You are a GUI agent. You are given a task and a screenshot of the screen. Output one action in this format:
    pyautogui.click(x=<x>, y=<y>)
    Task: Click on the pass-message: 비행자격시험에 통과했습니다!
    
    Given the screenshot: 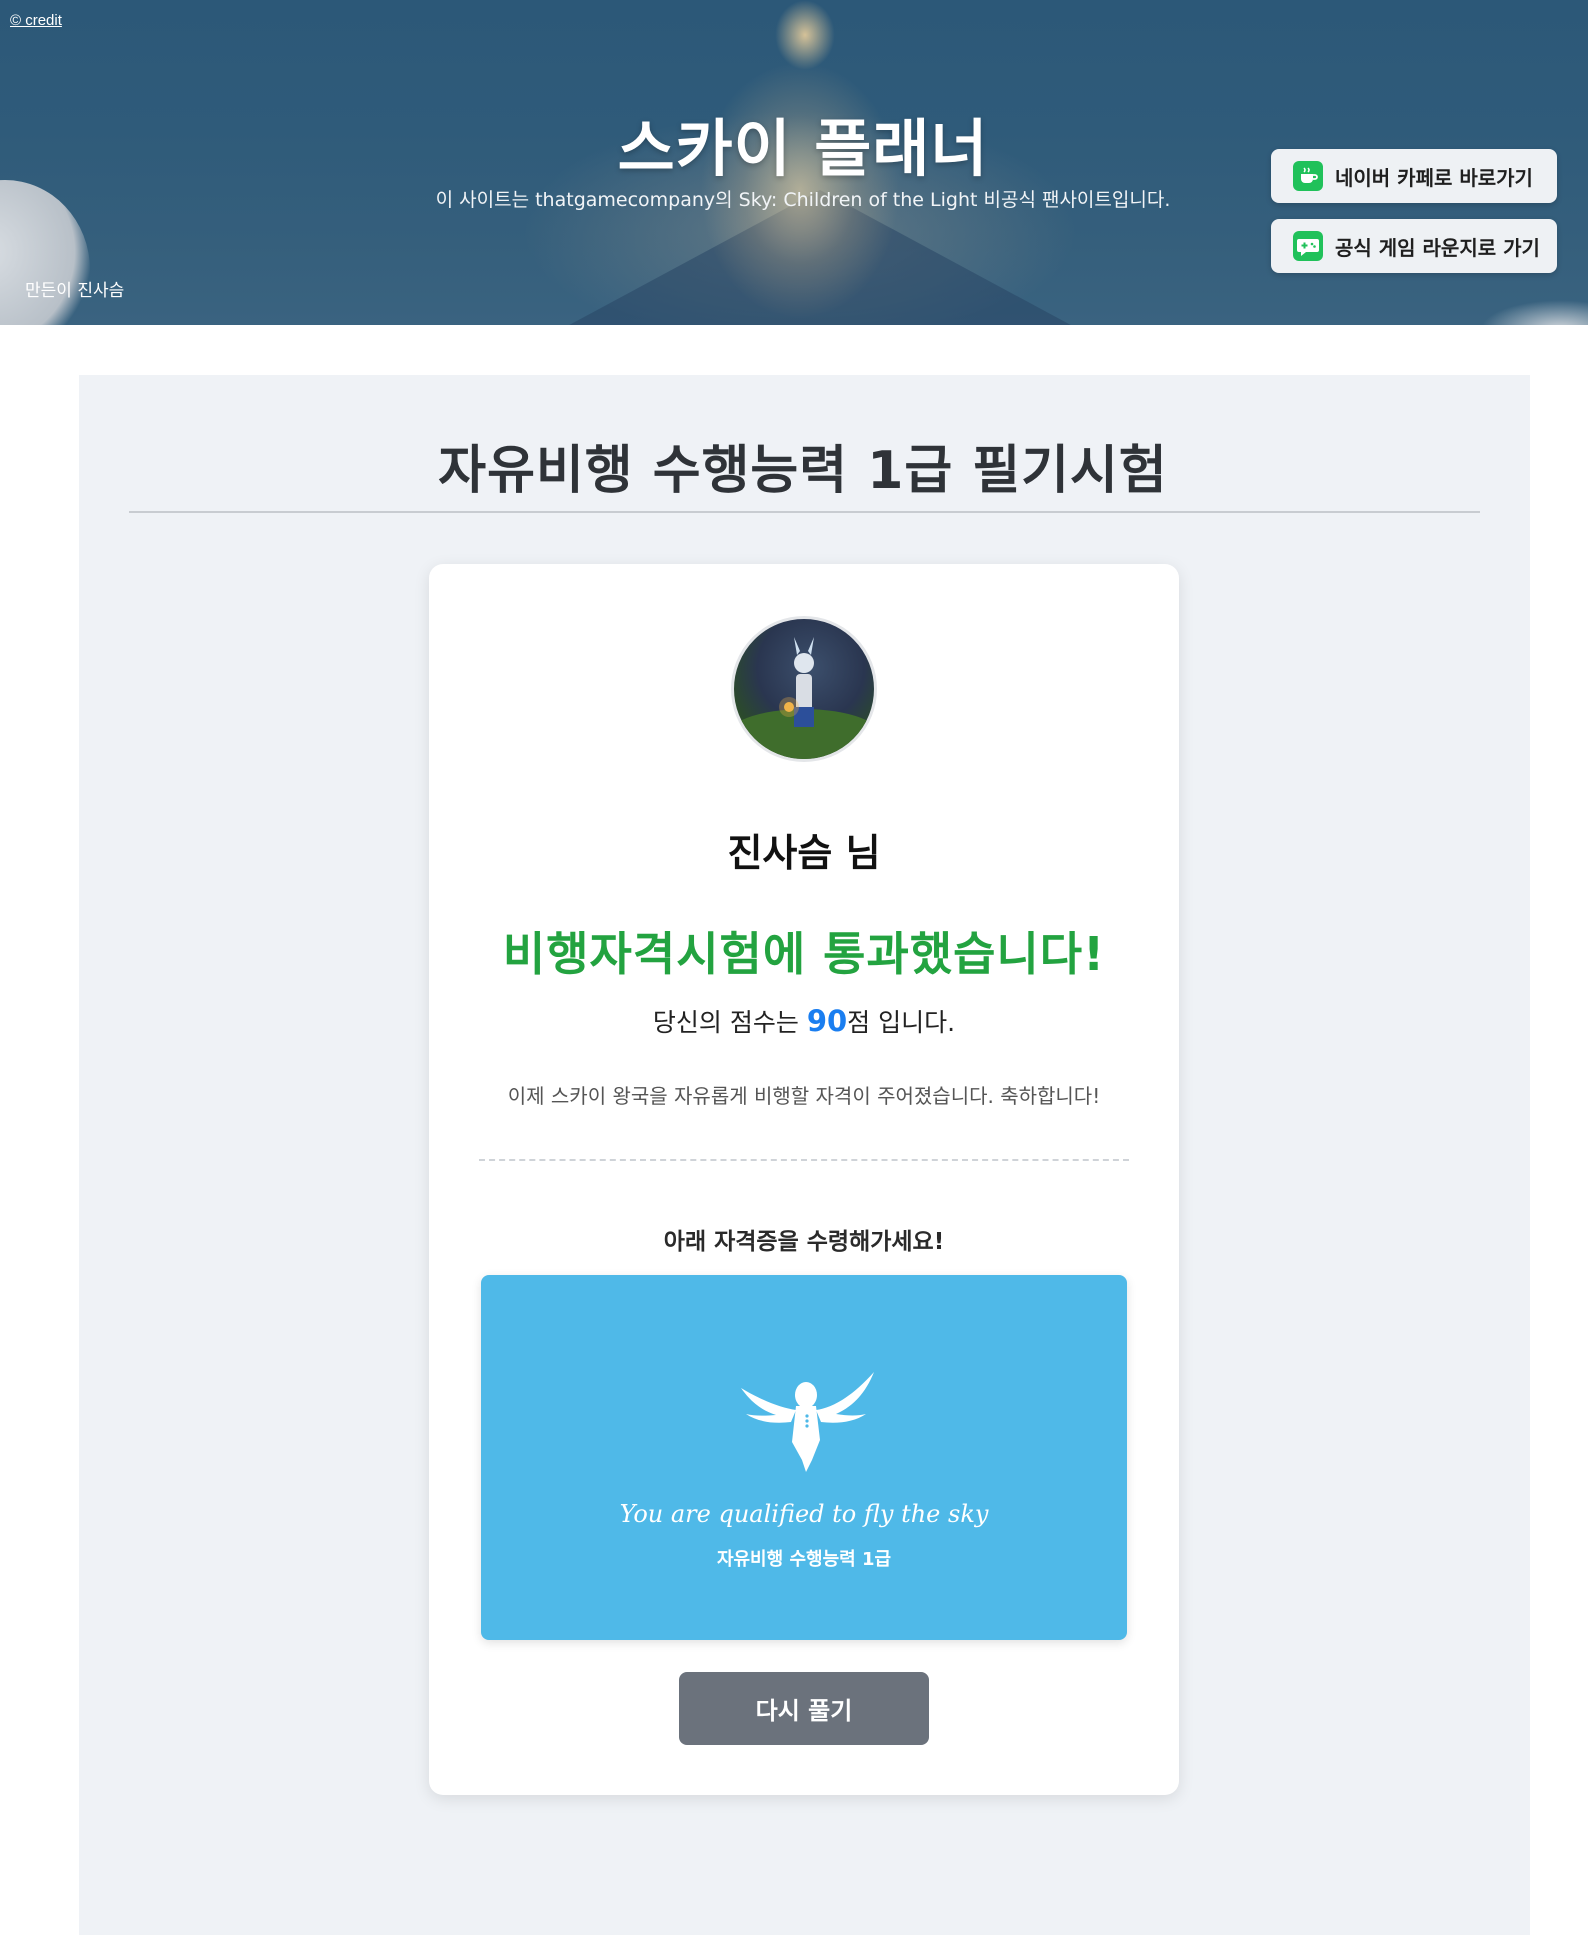 What is the action you would take?
    pyautogui.click(x=804, y=954)
    